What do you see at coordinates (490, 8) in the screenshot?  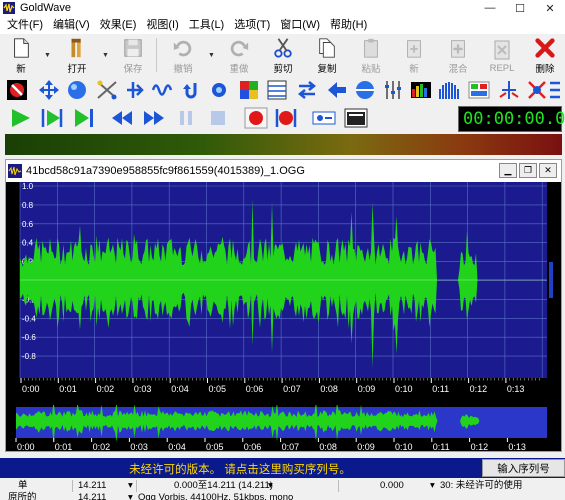 I see `minimize-button: —` at bounding box center [490, 8].